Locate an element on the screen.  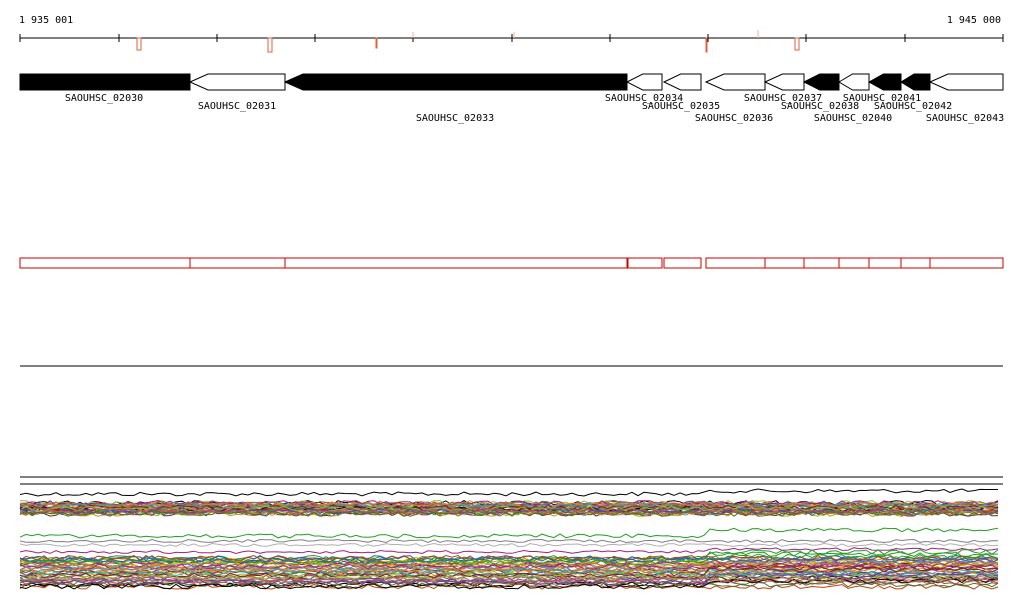
gene-label: SAOUHSC_02043 is located at coordinates (965, 118).